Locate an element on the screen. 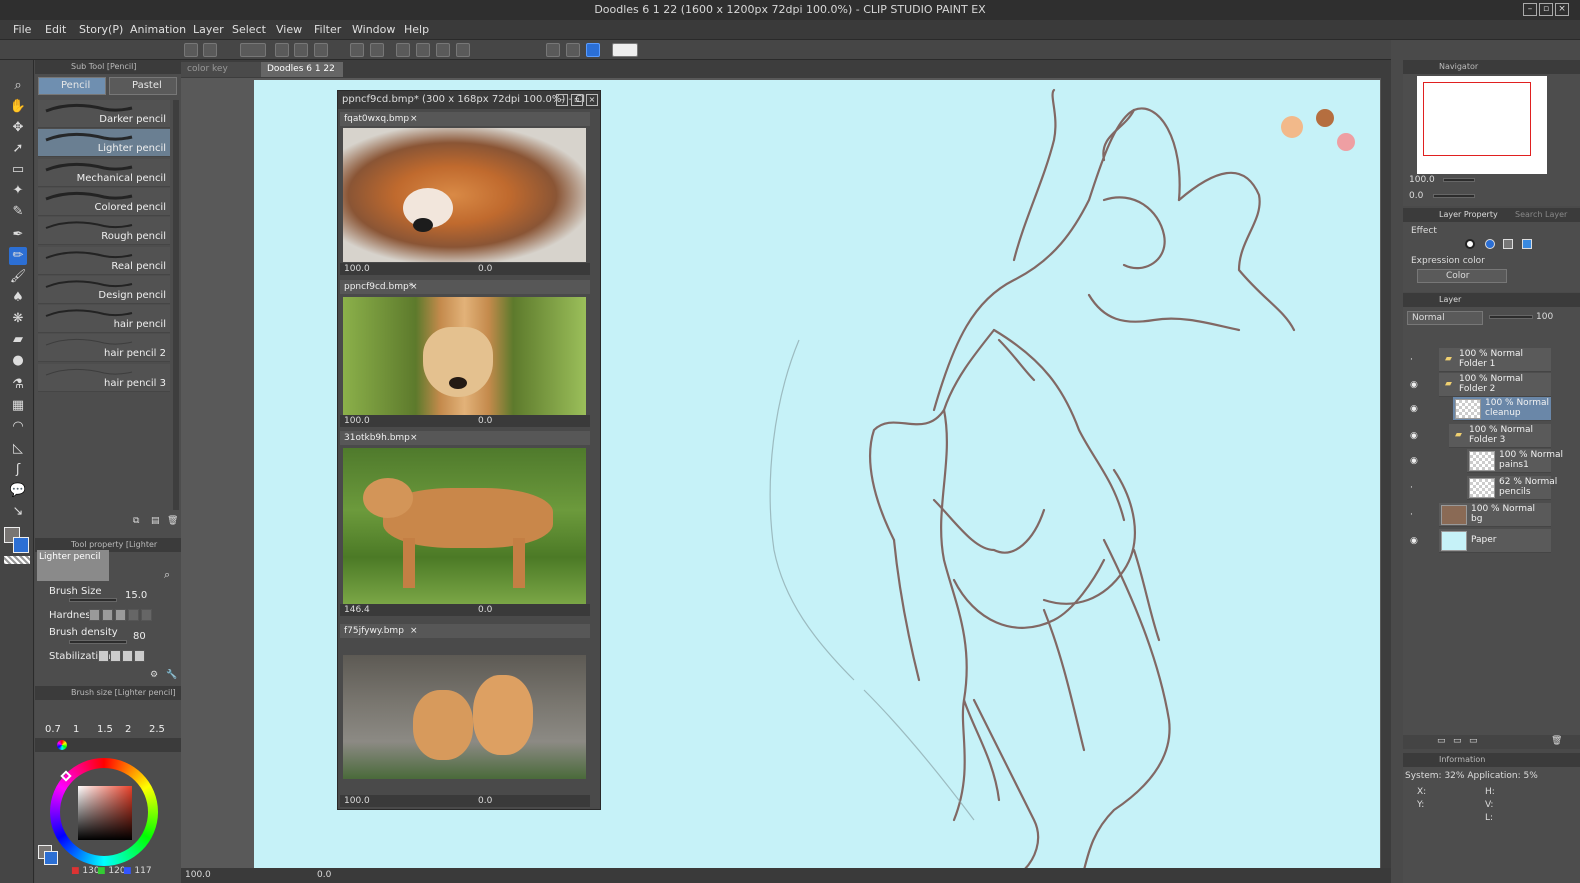 The height and width of the screenshot is (883, 1580). layer-row: ▰ 100 % Normal Folder 3 is located at coordinates (1500, 436).